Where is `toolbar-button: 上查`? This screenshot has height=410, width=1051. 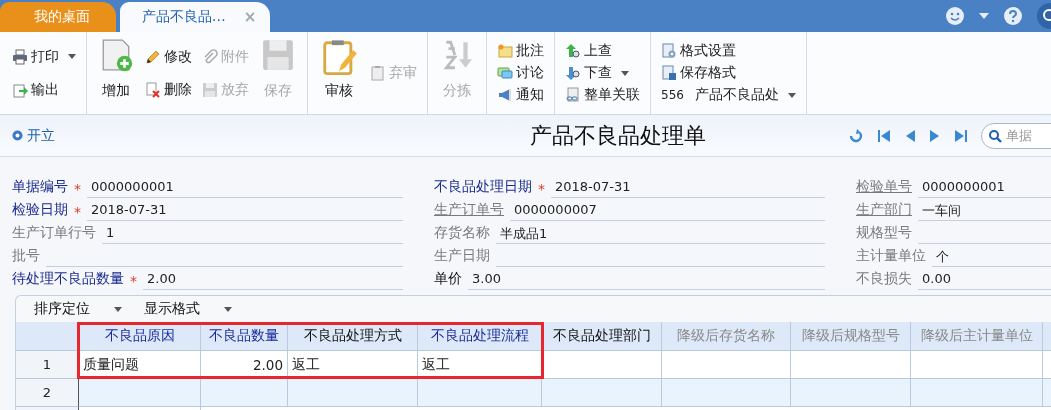
toolbar-button: 上查 is located at coordinates (602, 51).